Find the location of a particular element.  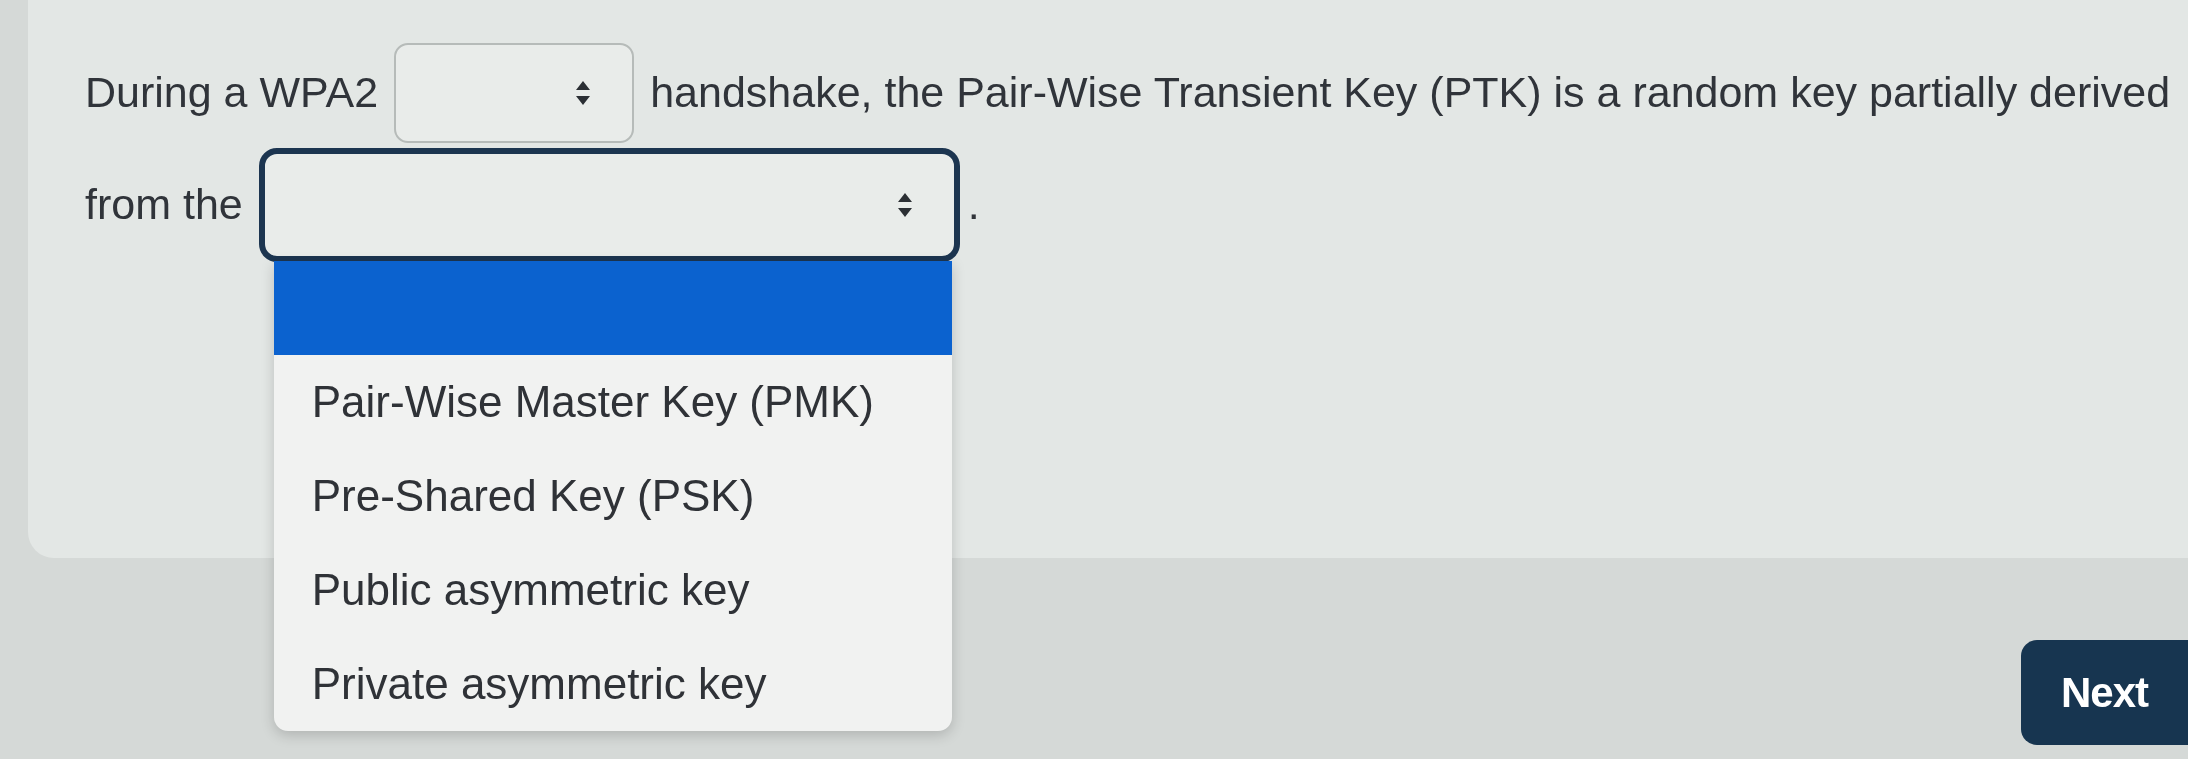

dropdown-option: Public asymmetric key is located at coordinates (612, 590).